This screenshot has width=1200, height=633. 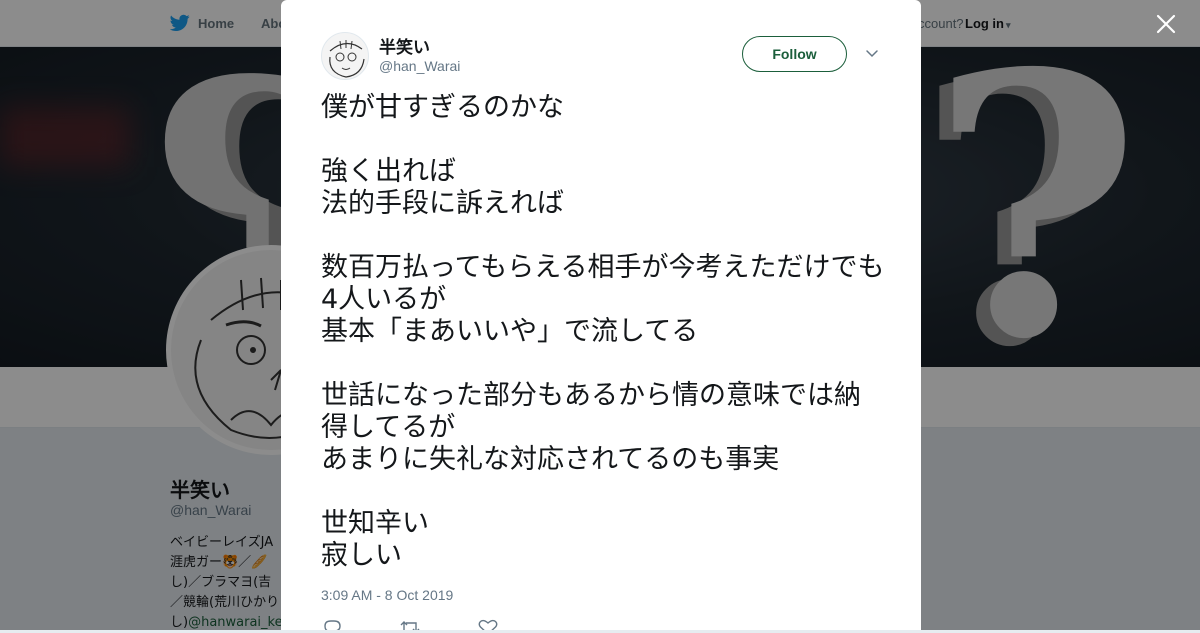 What do you see at coordinates (488, 624) in the screenshot?
I see `heart-icon` at bounding box center [488, 624].